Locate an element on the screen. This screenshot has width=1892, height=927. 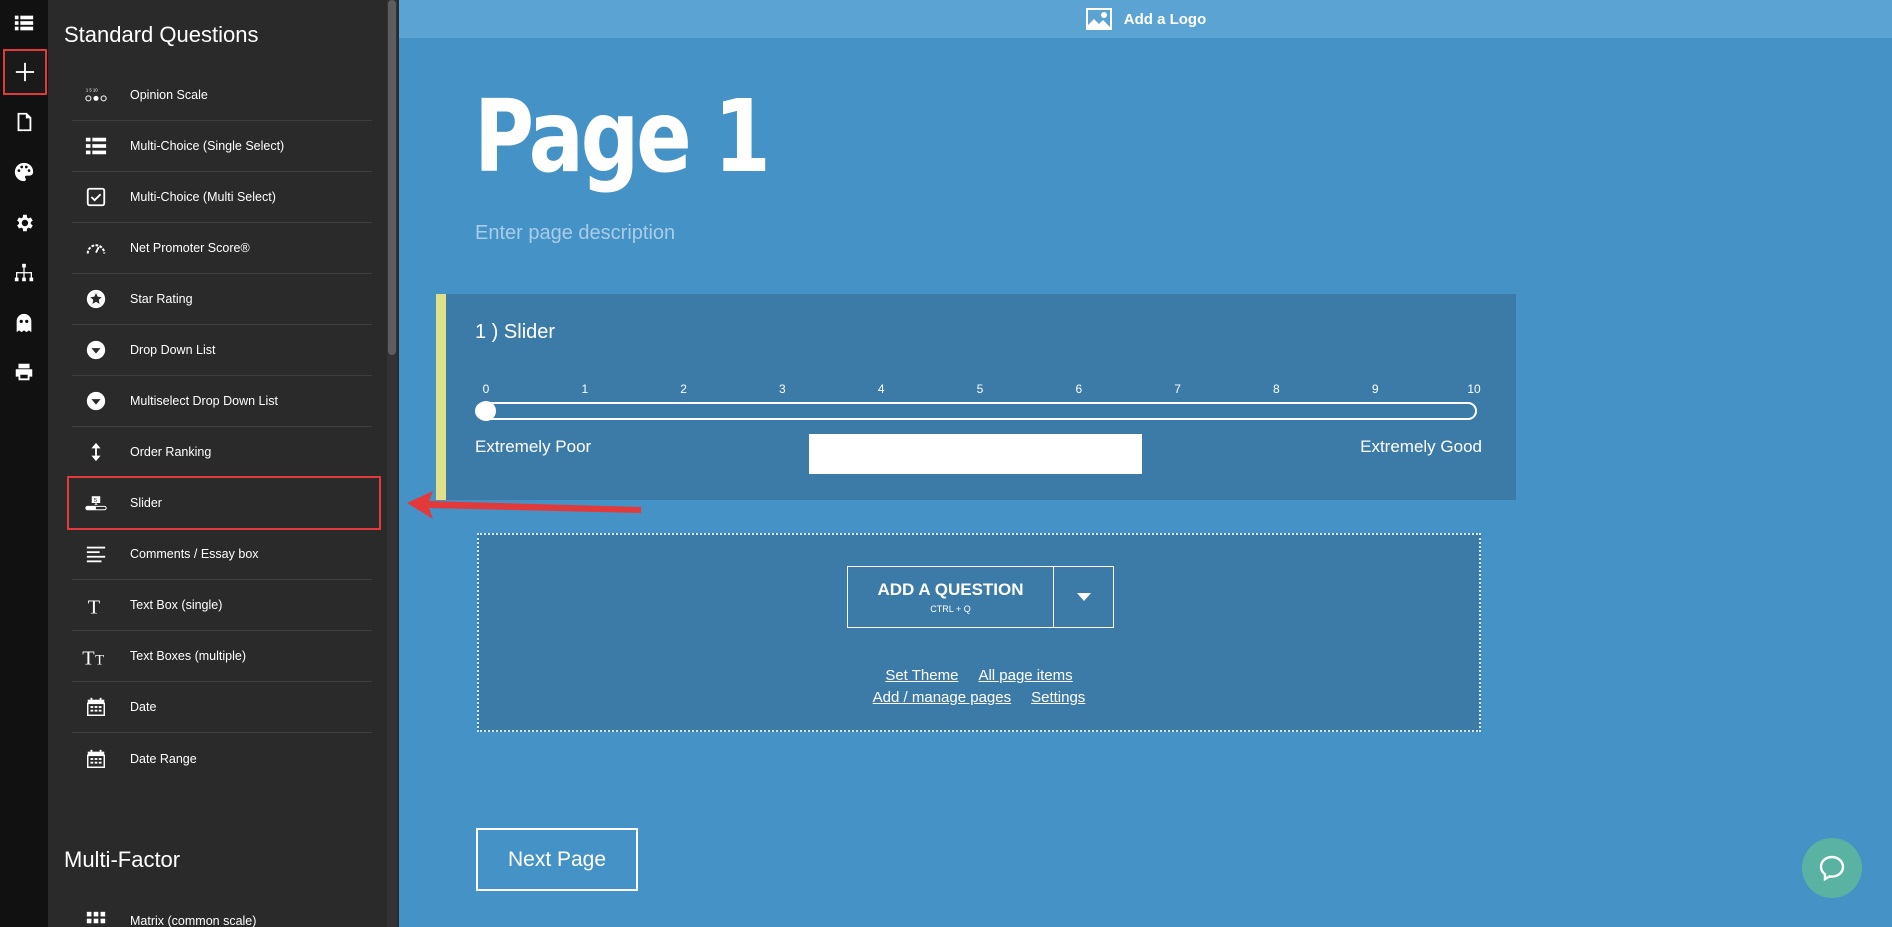
palette-item-comments-essay: Comments / Essay box is located at coordinates (222, 554).